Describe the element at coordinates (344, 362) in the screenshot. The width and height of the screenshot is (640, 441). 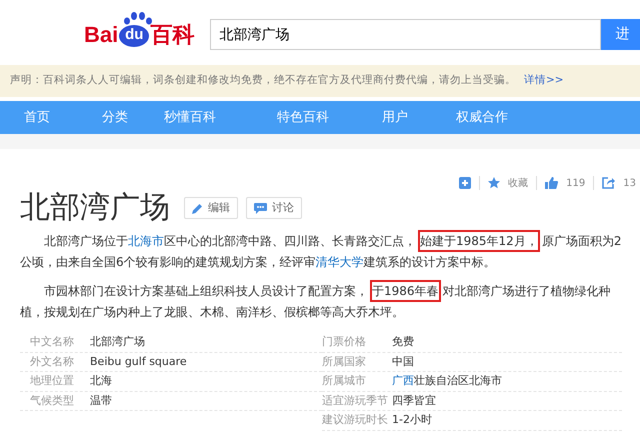
I see `info-label: 所属国家` at that location.